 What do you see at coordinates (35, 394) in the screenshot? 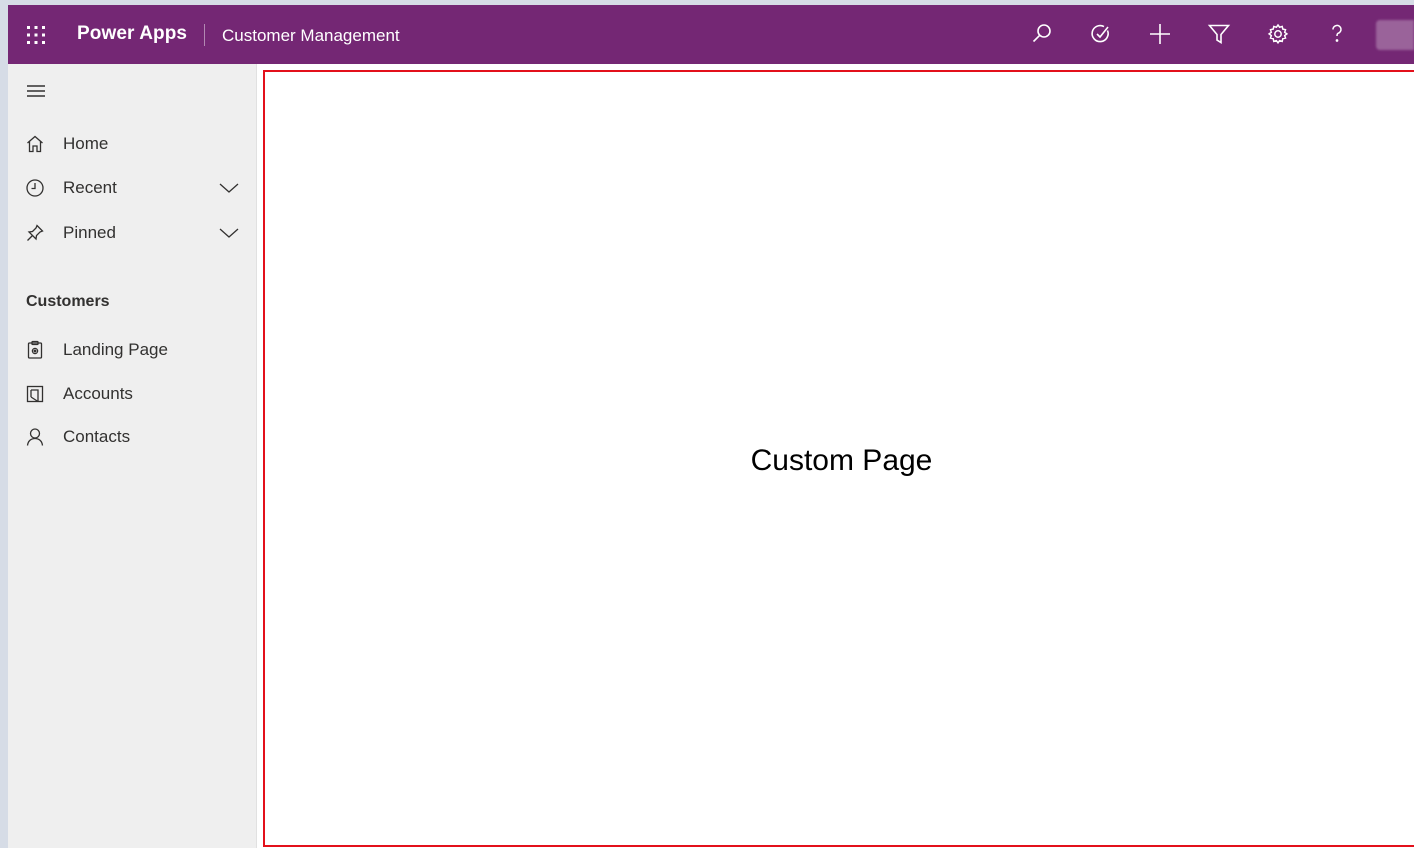
I see `accounts-icon` at bounding box center [35, 394].